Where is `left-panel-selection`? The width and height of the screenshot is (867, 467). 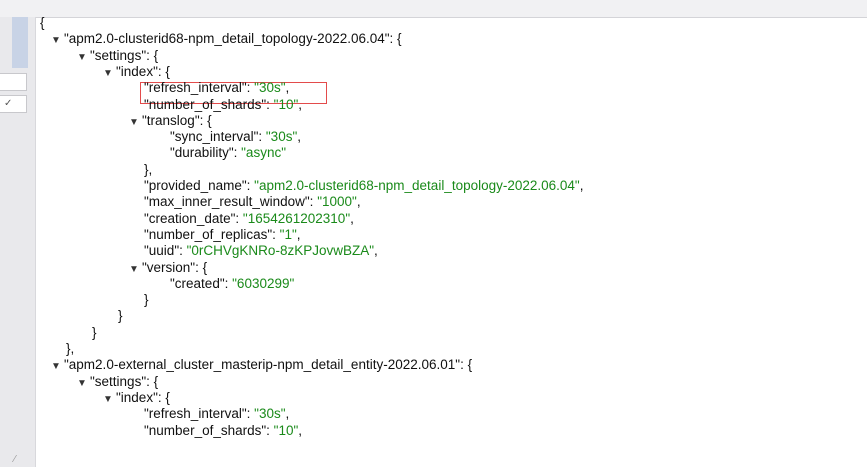 left-panel-selection is located at coordinates (20, 42).